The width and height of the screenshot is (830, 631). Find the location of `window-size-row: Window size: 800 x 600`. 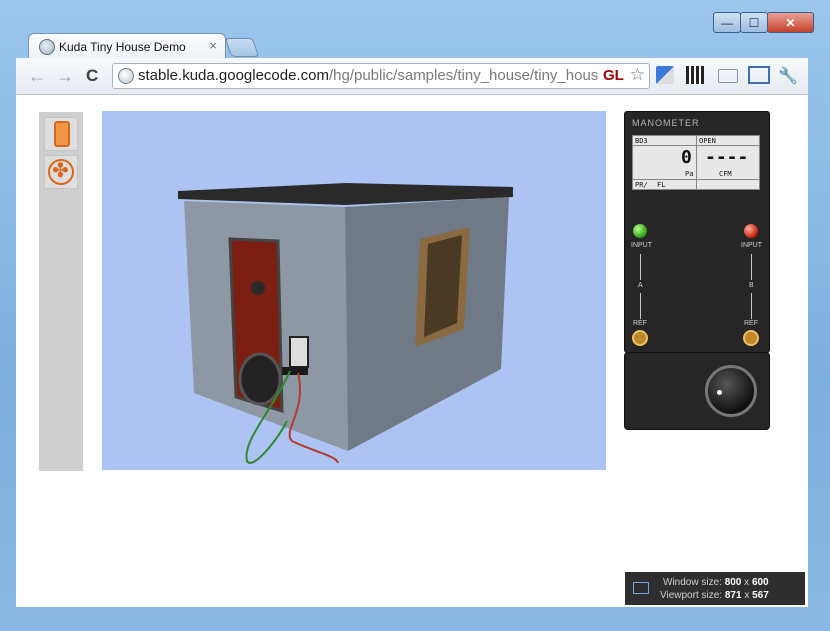

window-size-row: Window size: 800 x 600 is located at coordinates (716, 582).